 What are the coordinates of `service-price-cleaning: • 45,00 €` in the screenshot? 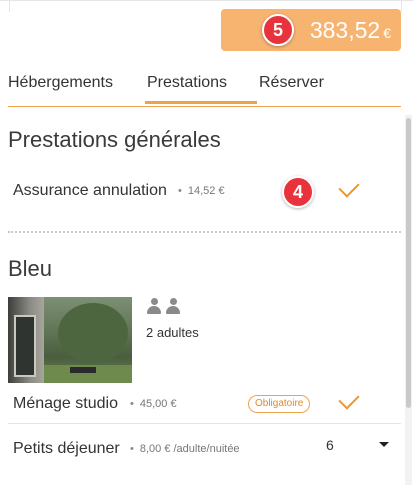 It's located at (153, 404).